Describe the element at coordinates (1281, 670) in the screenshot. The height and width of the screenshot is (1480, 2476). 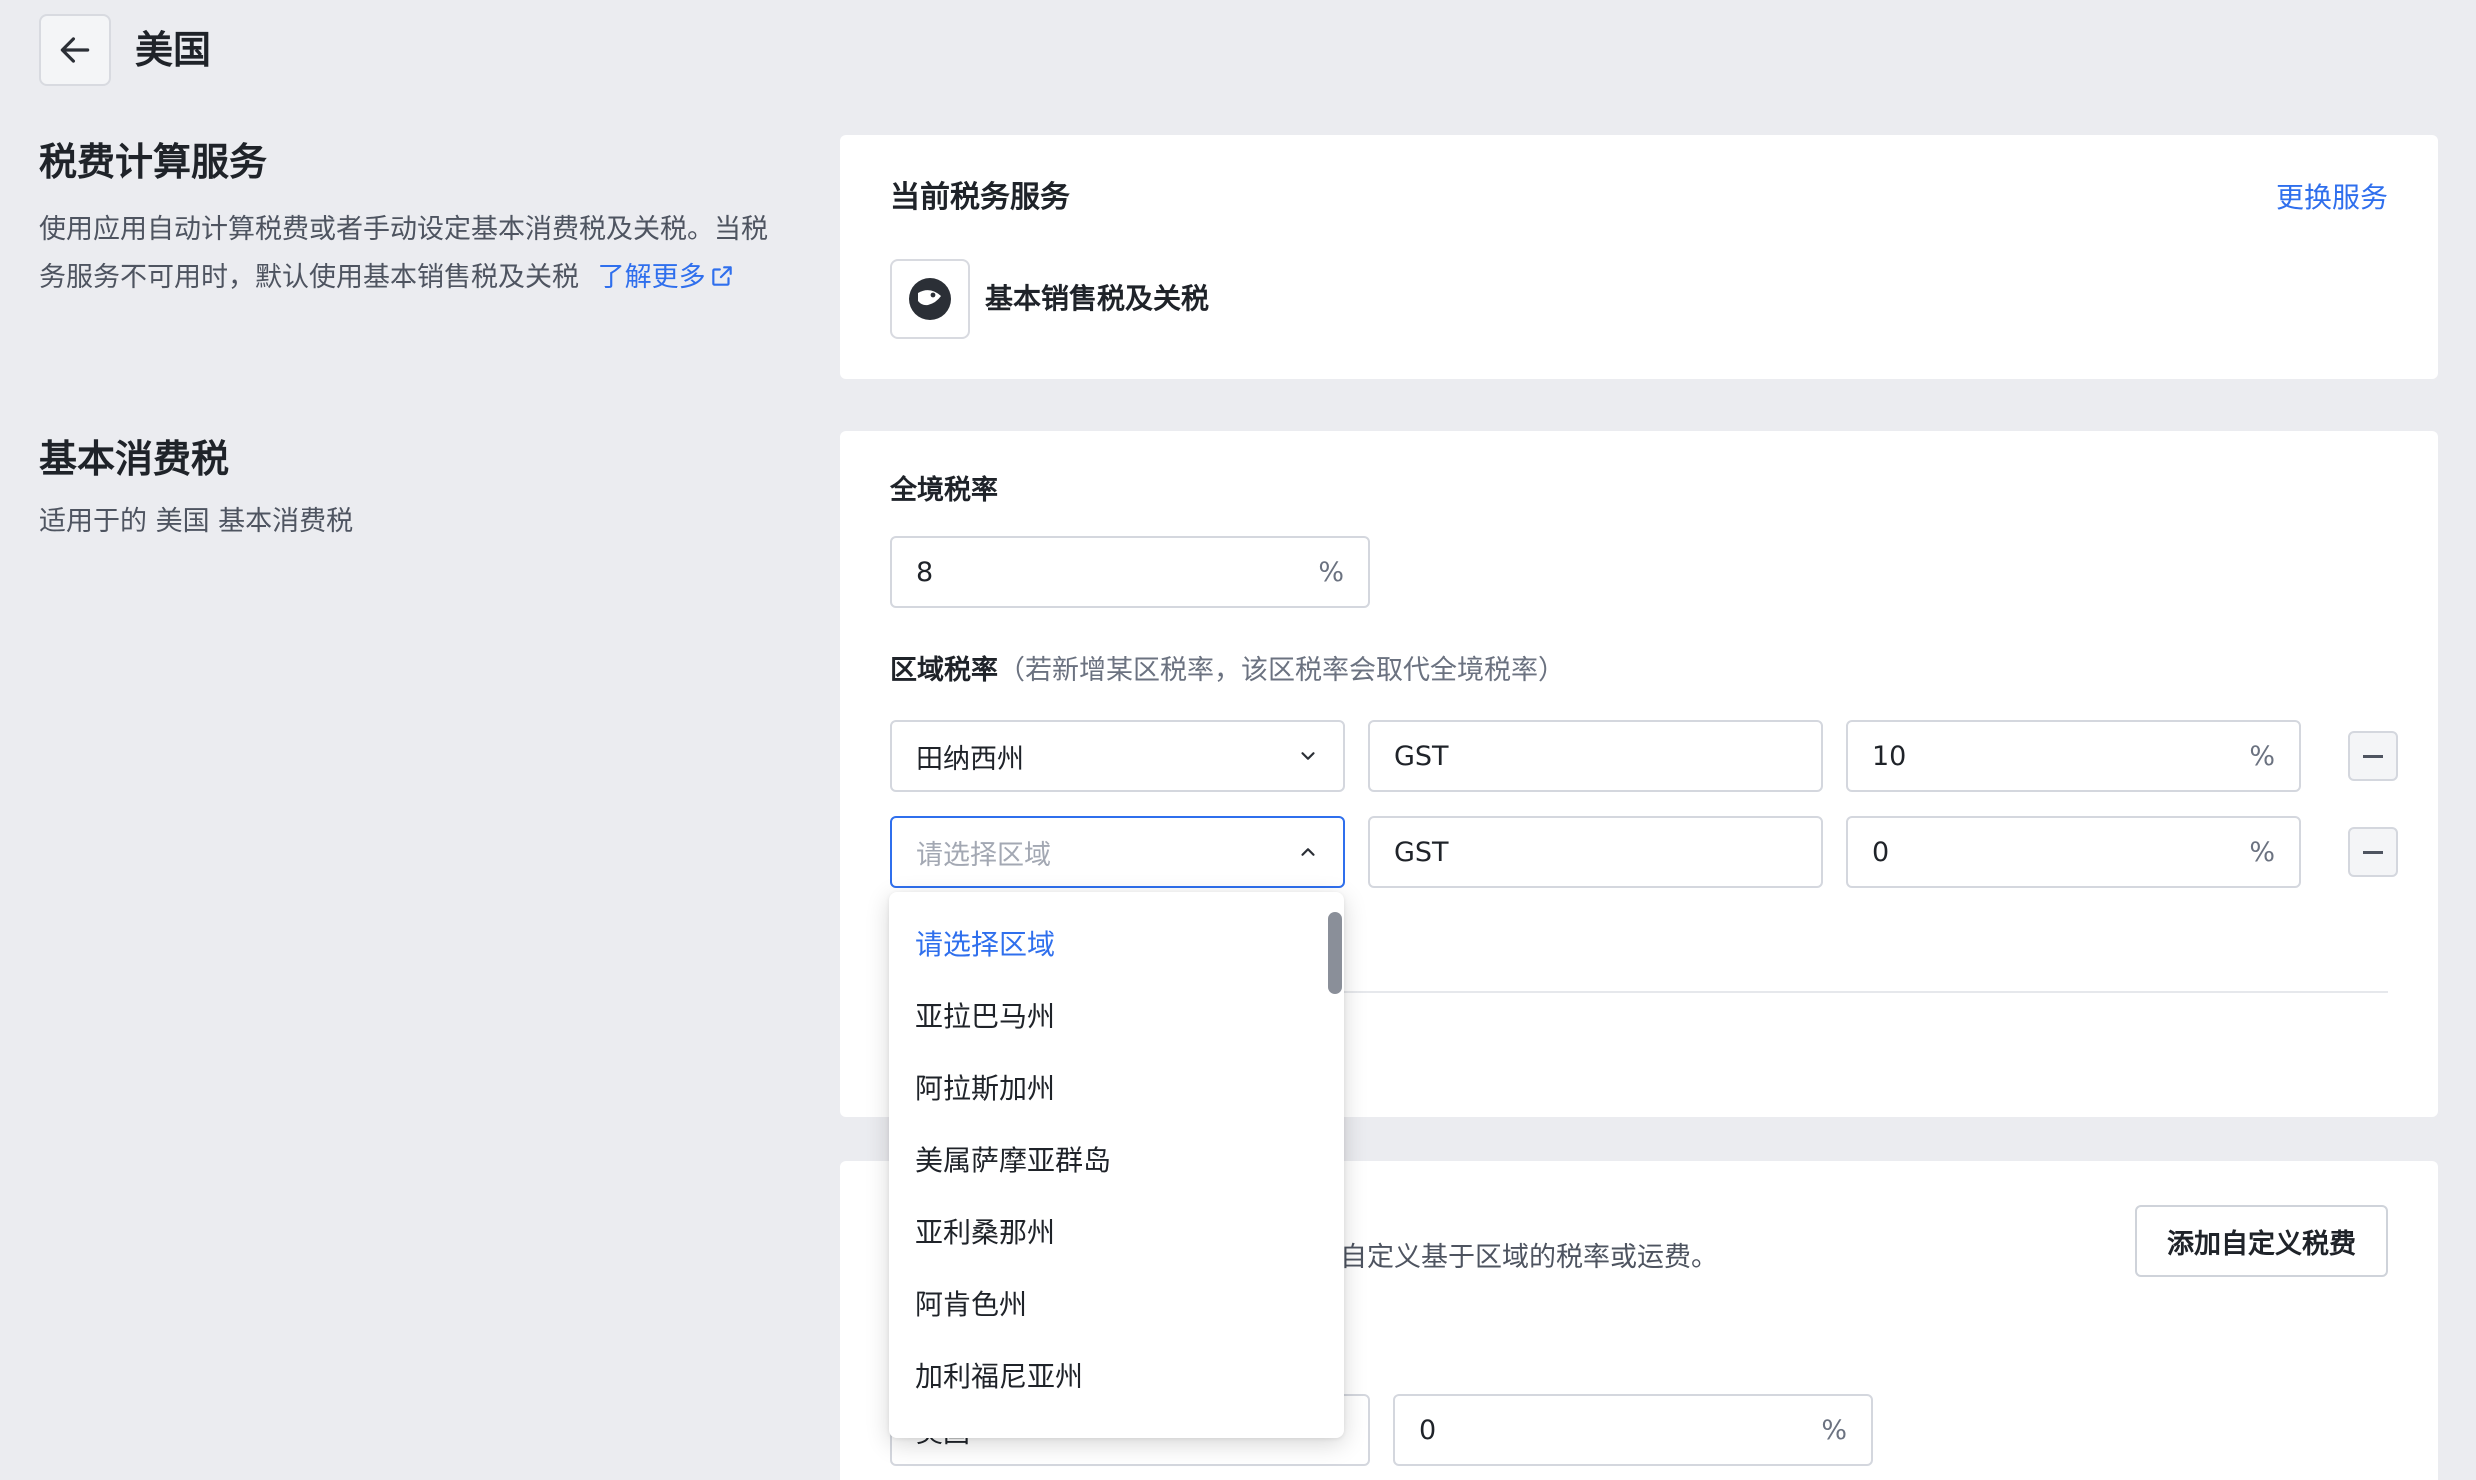
I see `regional-rate-hint: （若新增某区税率，该区税率会取代全境税率）` at that location.